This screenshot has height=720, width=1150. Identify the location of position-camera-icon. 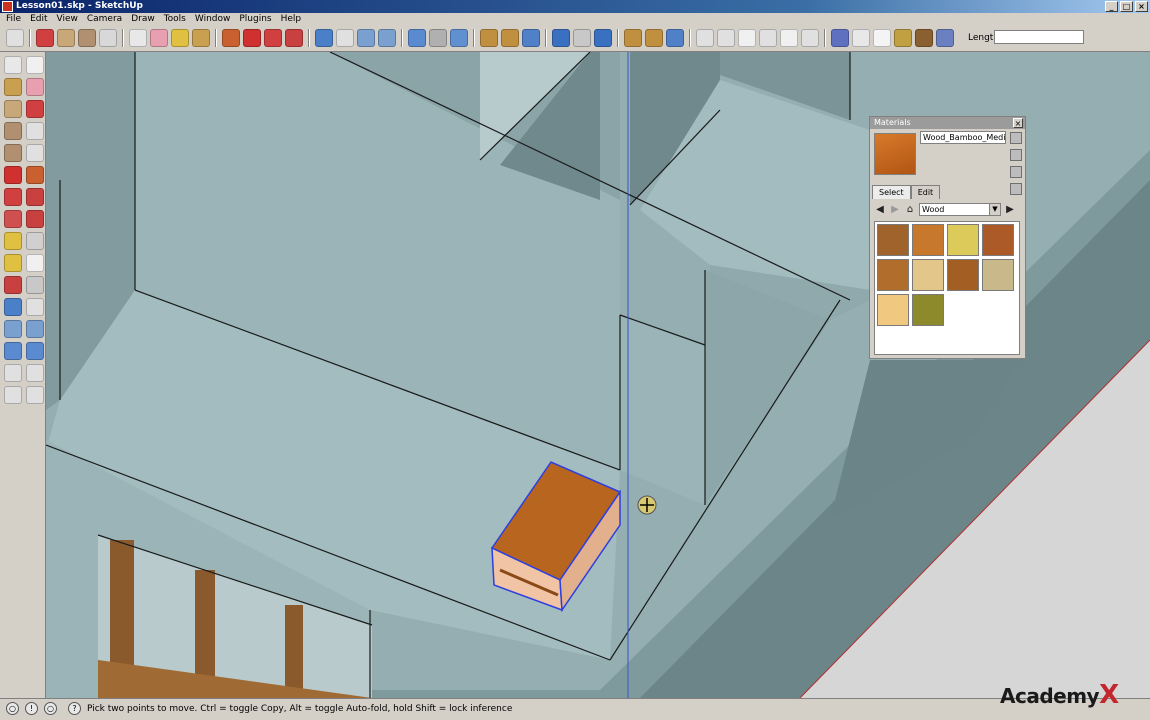
(13, 395).